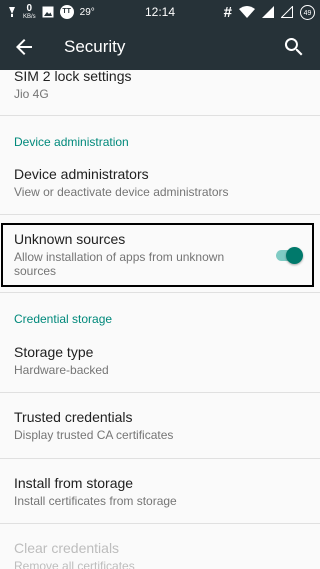 This screenshot has height=569, width=320. I want to click on pref-clear-credentials-title: Clear credentials, so click(67, 548).